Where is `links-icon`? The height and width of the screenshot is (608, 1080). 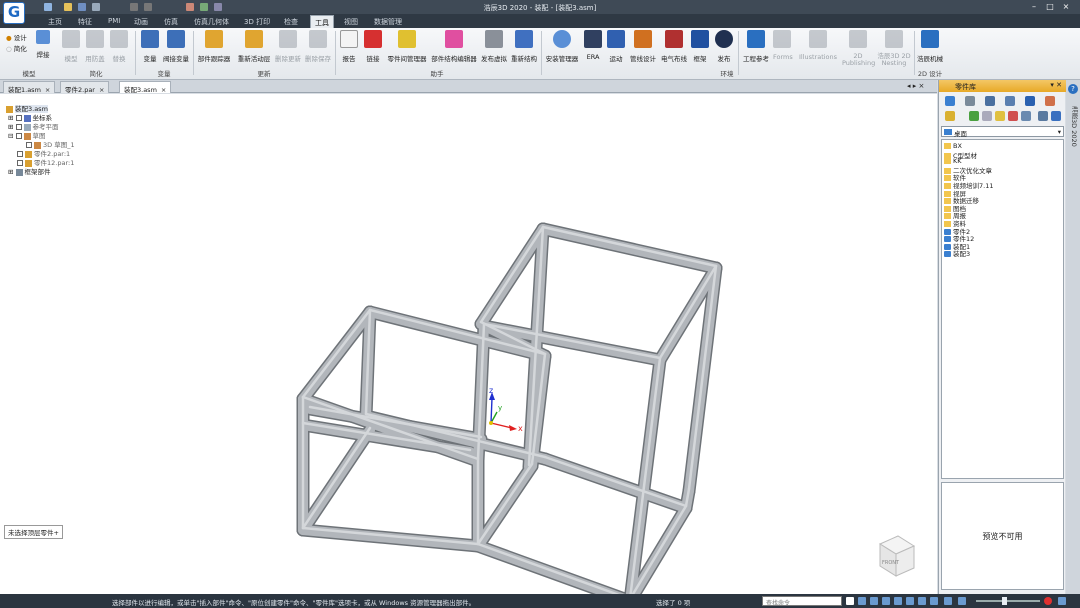 links-icon is located at coordinates (373, 39).